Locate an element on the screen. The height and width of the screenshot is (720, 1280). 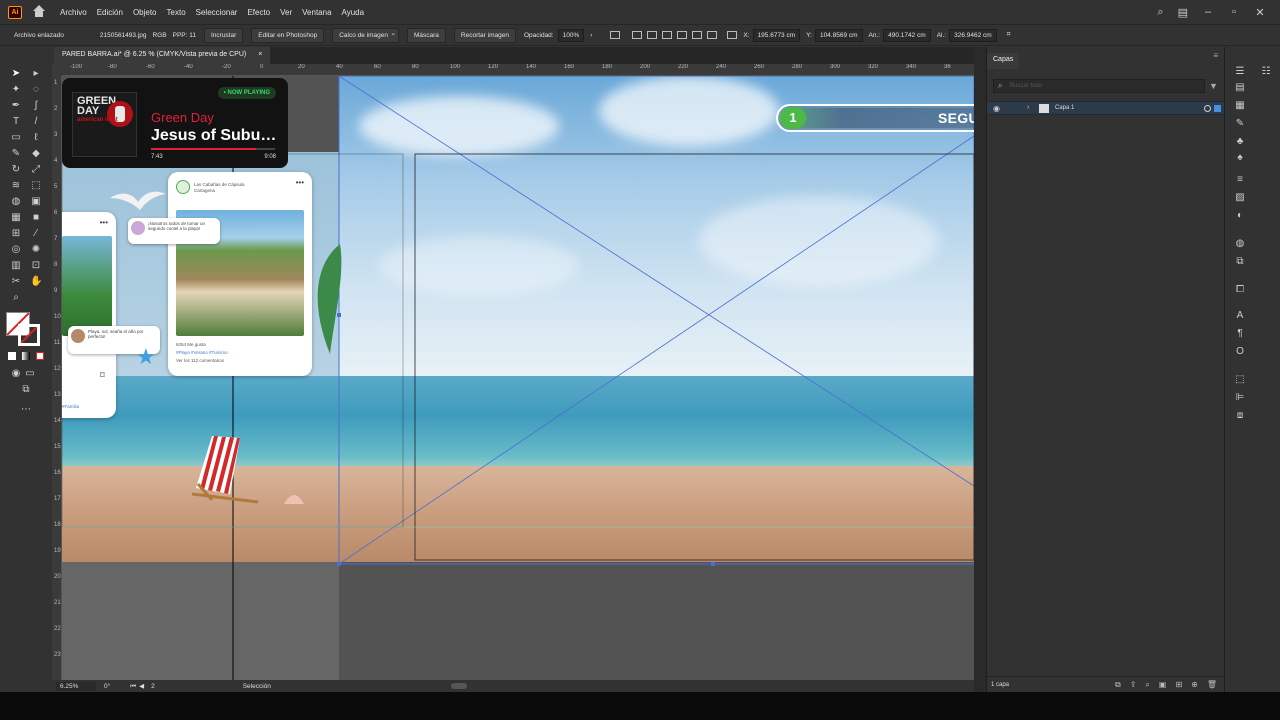
menu-texto: Texto is located at coordinates (176, 12).